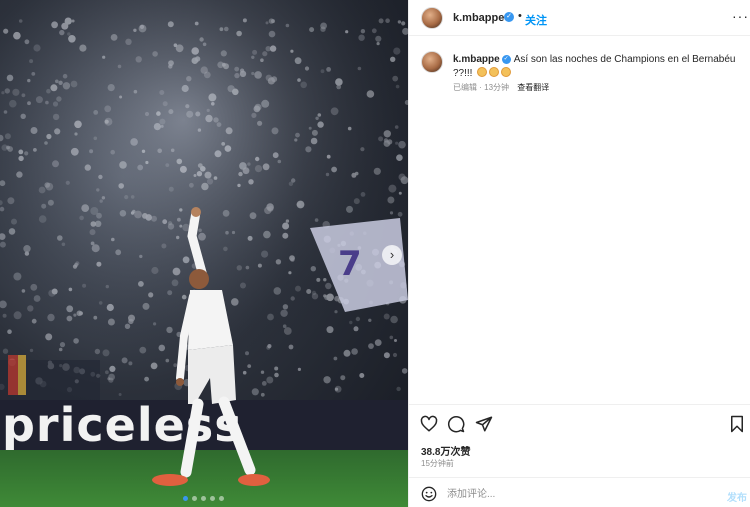 The height and width of the screenshot is (507, 750). Describe the element at coordinates (432, 18) in the screenshot. I see `author-avatar` at that location.